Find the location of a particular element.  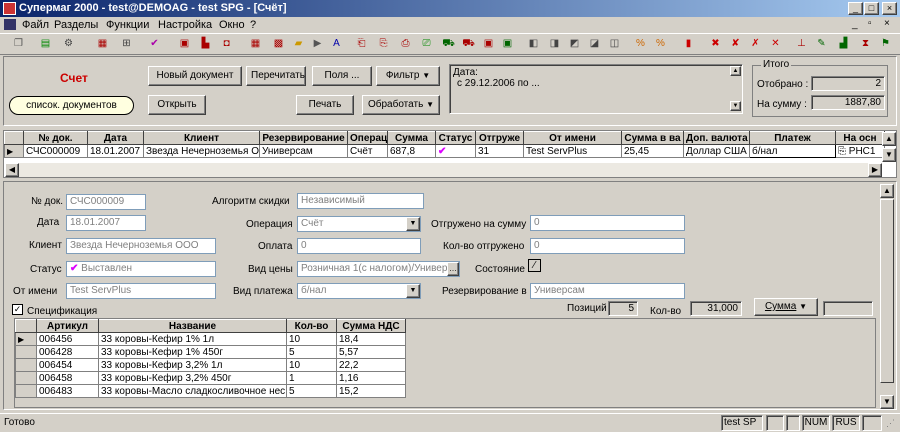

cell-from: Test ServPlus is located at coordinates (572, 151).